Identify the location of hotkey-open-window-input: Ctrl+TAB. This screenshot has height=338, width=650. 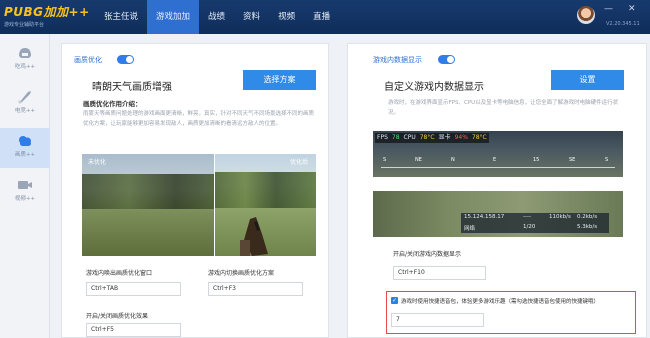
(133, 289).